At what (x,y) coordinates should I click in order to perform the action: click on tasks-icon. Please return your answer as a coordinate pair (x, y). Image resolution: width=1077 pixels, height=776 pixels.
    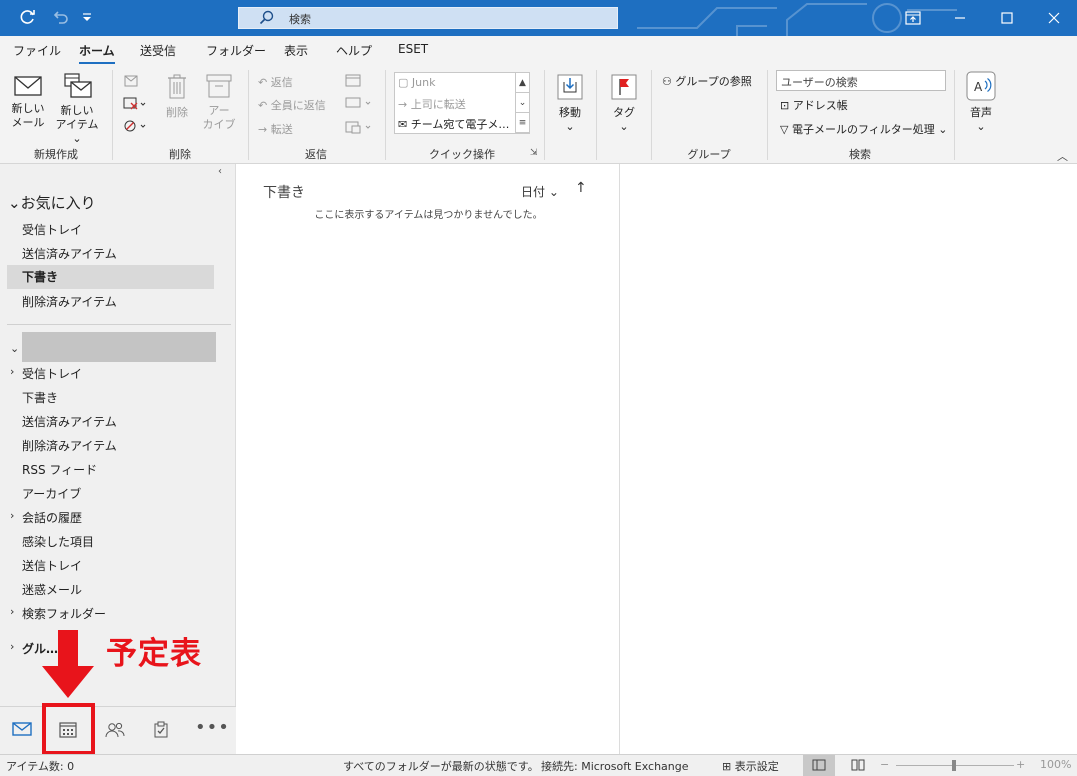
    Looking at the image, I should click on (161, 732).